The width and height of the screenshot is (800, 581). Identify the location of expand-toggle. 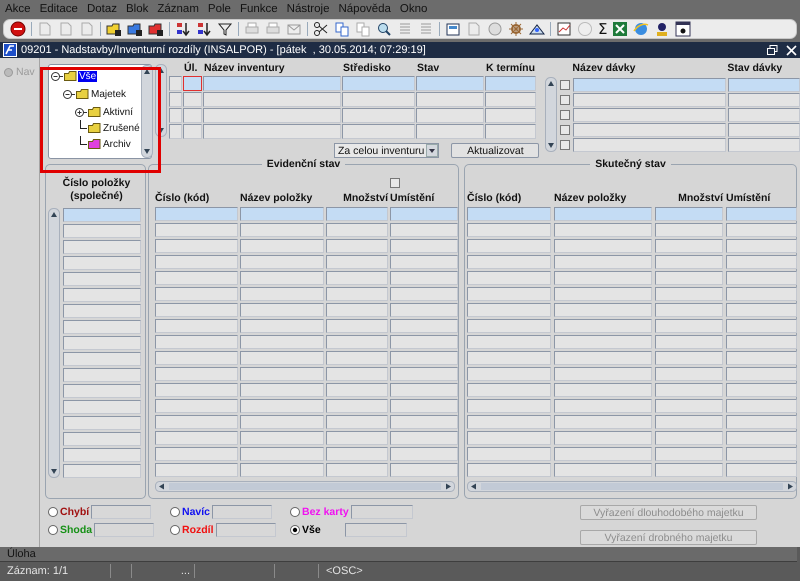
(57, 76).